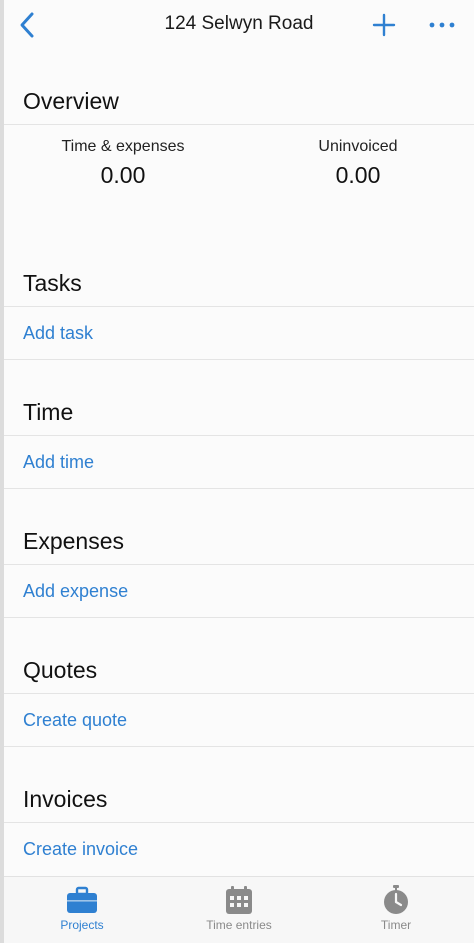  I want to click on tab-label: Timer, so click(396, 925).